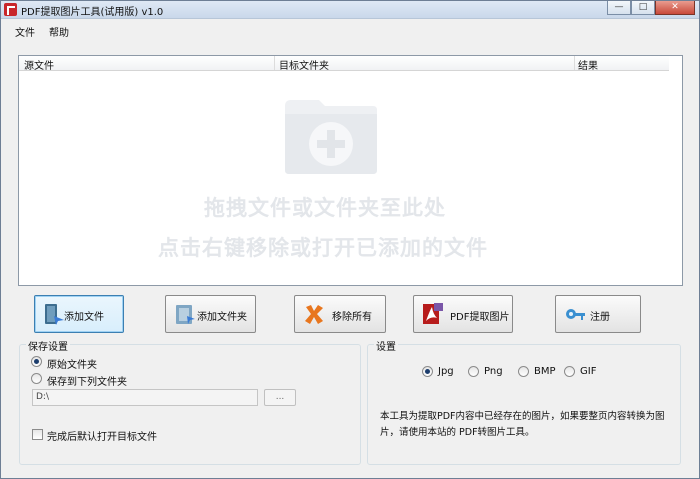  What do you see at coordinates (344, 64) in the screenshot?
I see `file-list-header: 源文件 目标文件夹 结果` at bounding box center [344, 64].